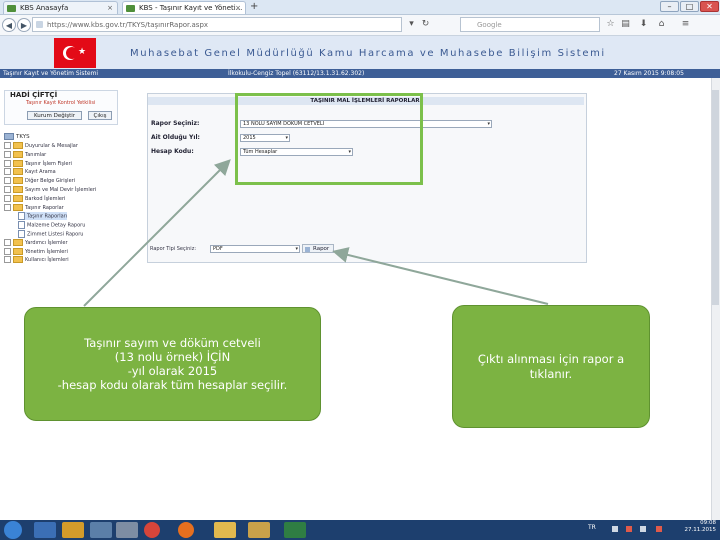 This screenshot has width=720, height=540. Describe the element at coordinates (295, 530) in the screenshot. I see `excel-icon` at that location.